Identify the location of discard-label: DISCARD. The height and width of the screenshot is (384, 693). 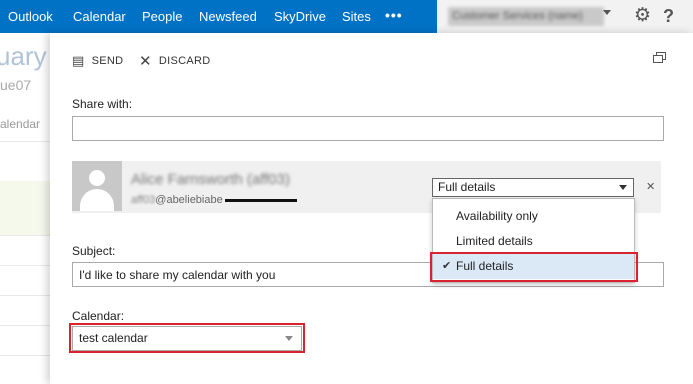
(184, 61).